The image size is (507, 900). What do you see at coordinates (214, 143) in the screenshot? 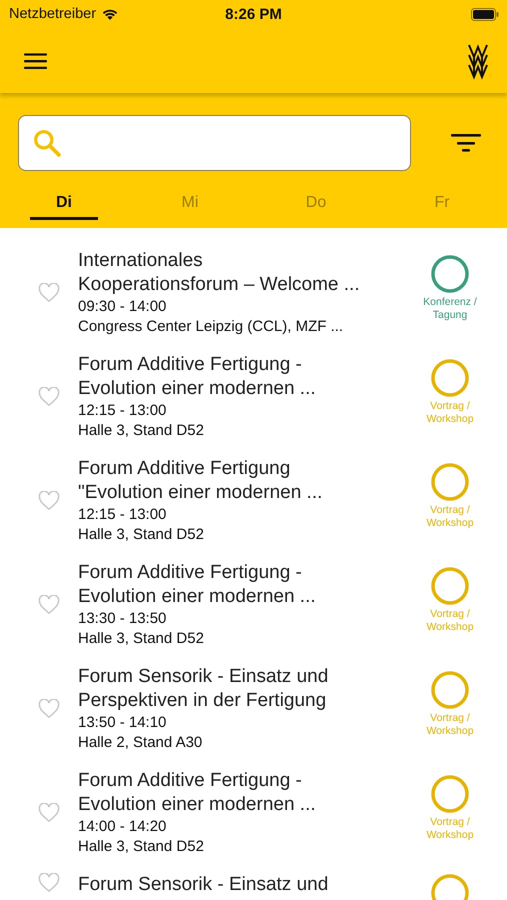
I see `search-field` at bounding box center [214, 143].